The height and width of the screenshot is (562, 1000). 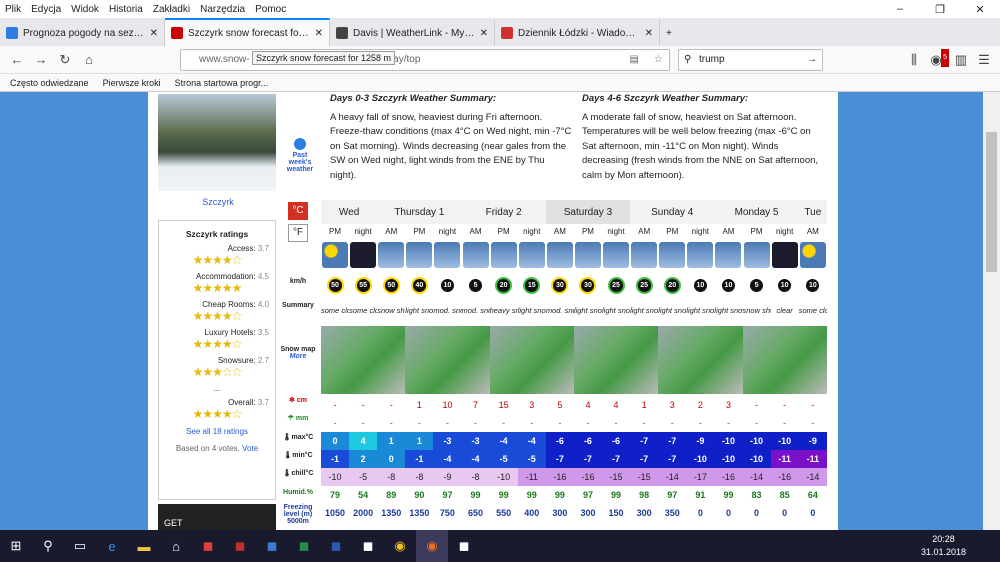 I want to click on reload-icon: ↻, so click(x=65, y=60).